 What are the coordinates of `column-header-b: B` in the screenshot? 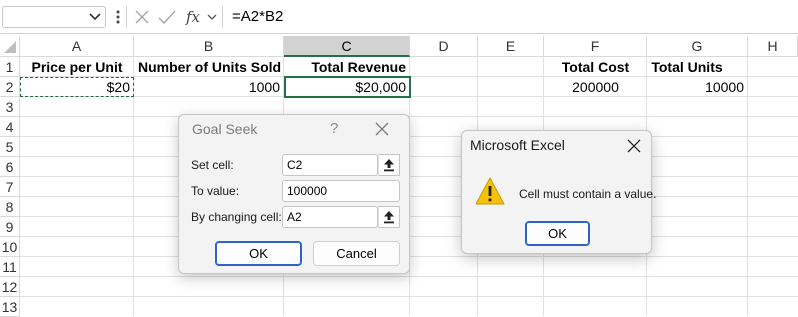 It's located at (209, 46).